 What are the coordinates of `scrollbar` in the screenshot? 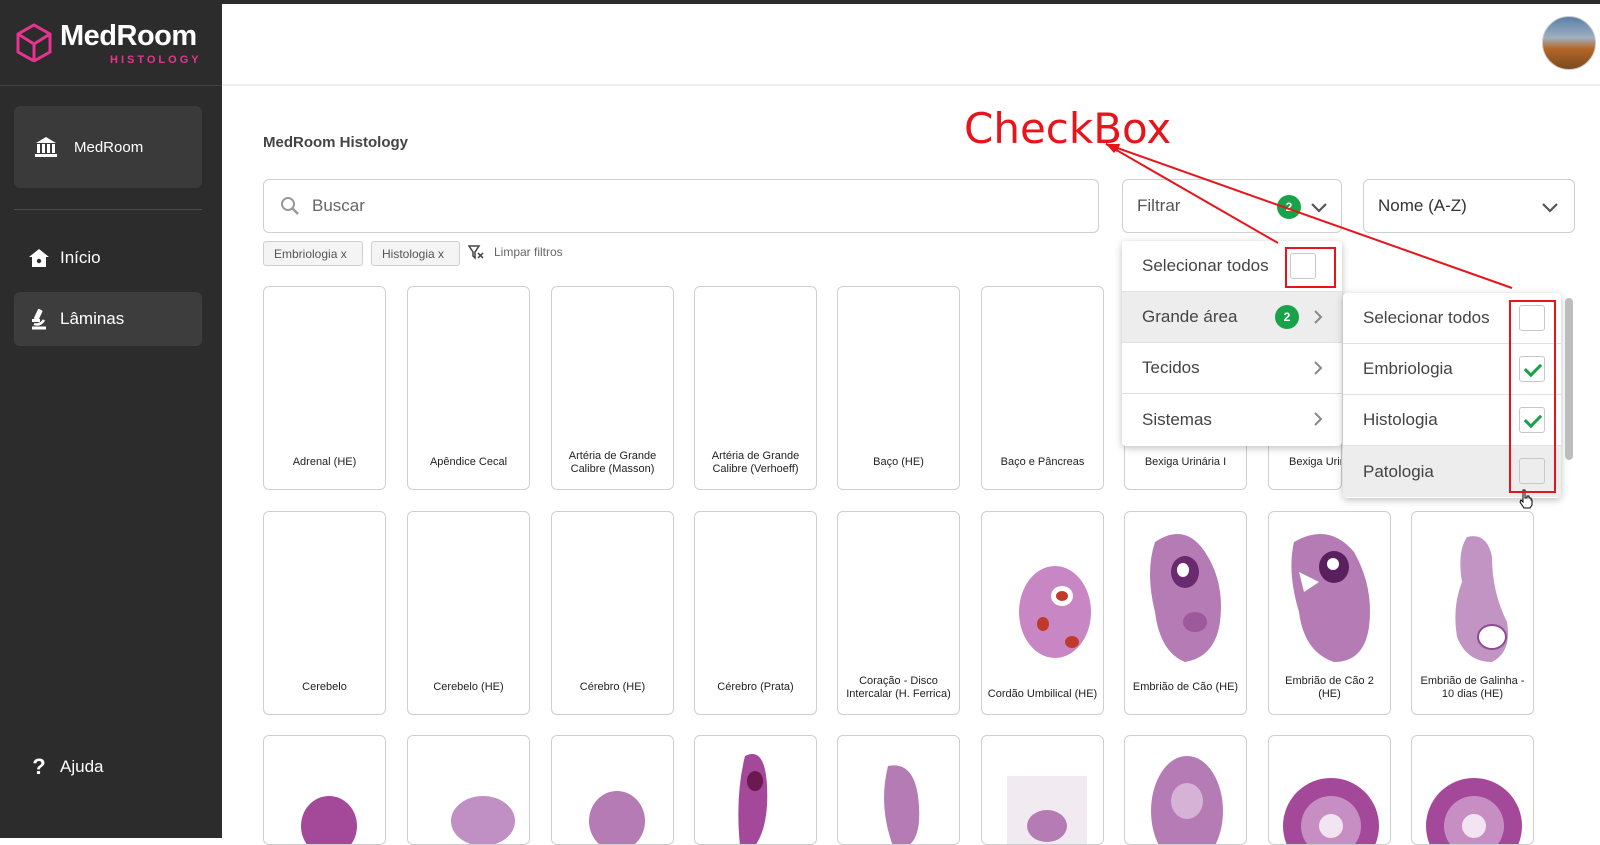 It's located at (1569, 379).